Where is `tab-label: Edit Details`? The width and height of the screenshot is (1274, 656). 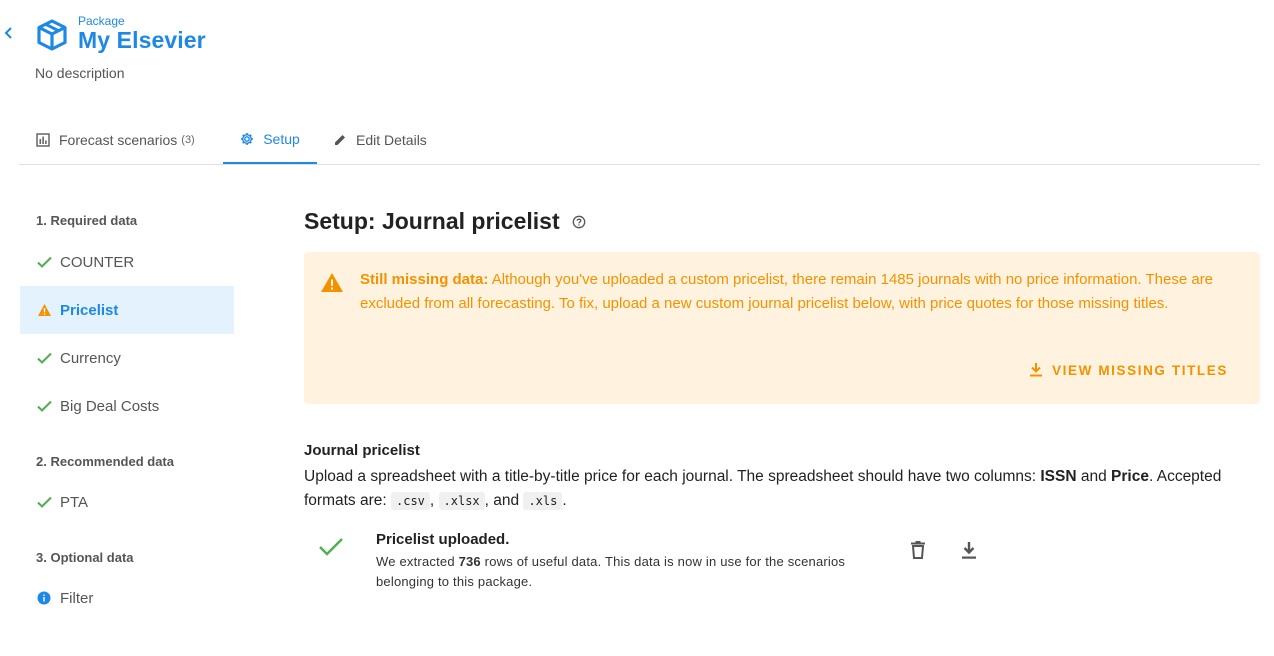 tab-label: Edit Details is located at coordinates (391, 140).